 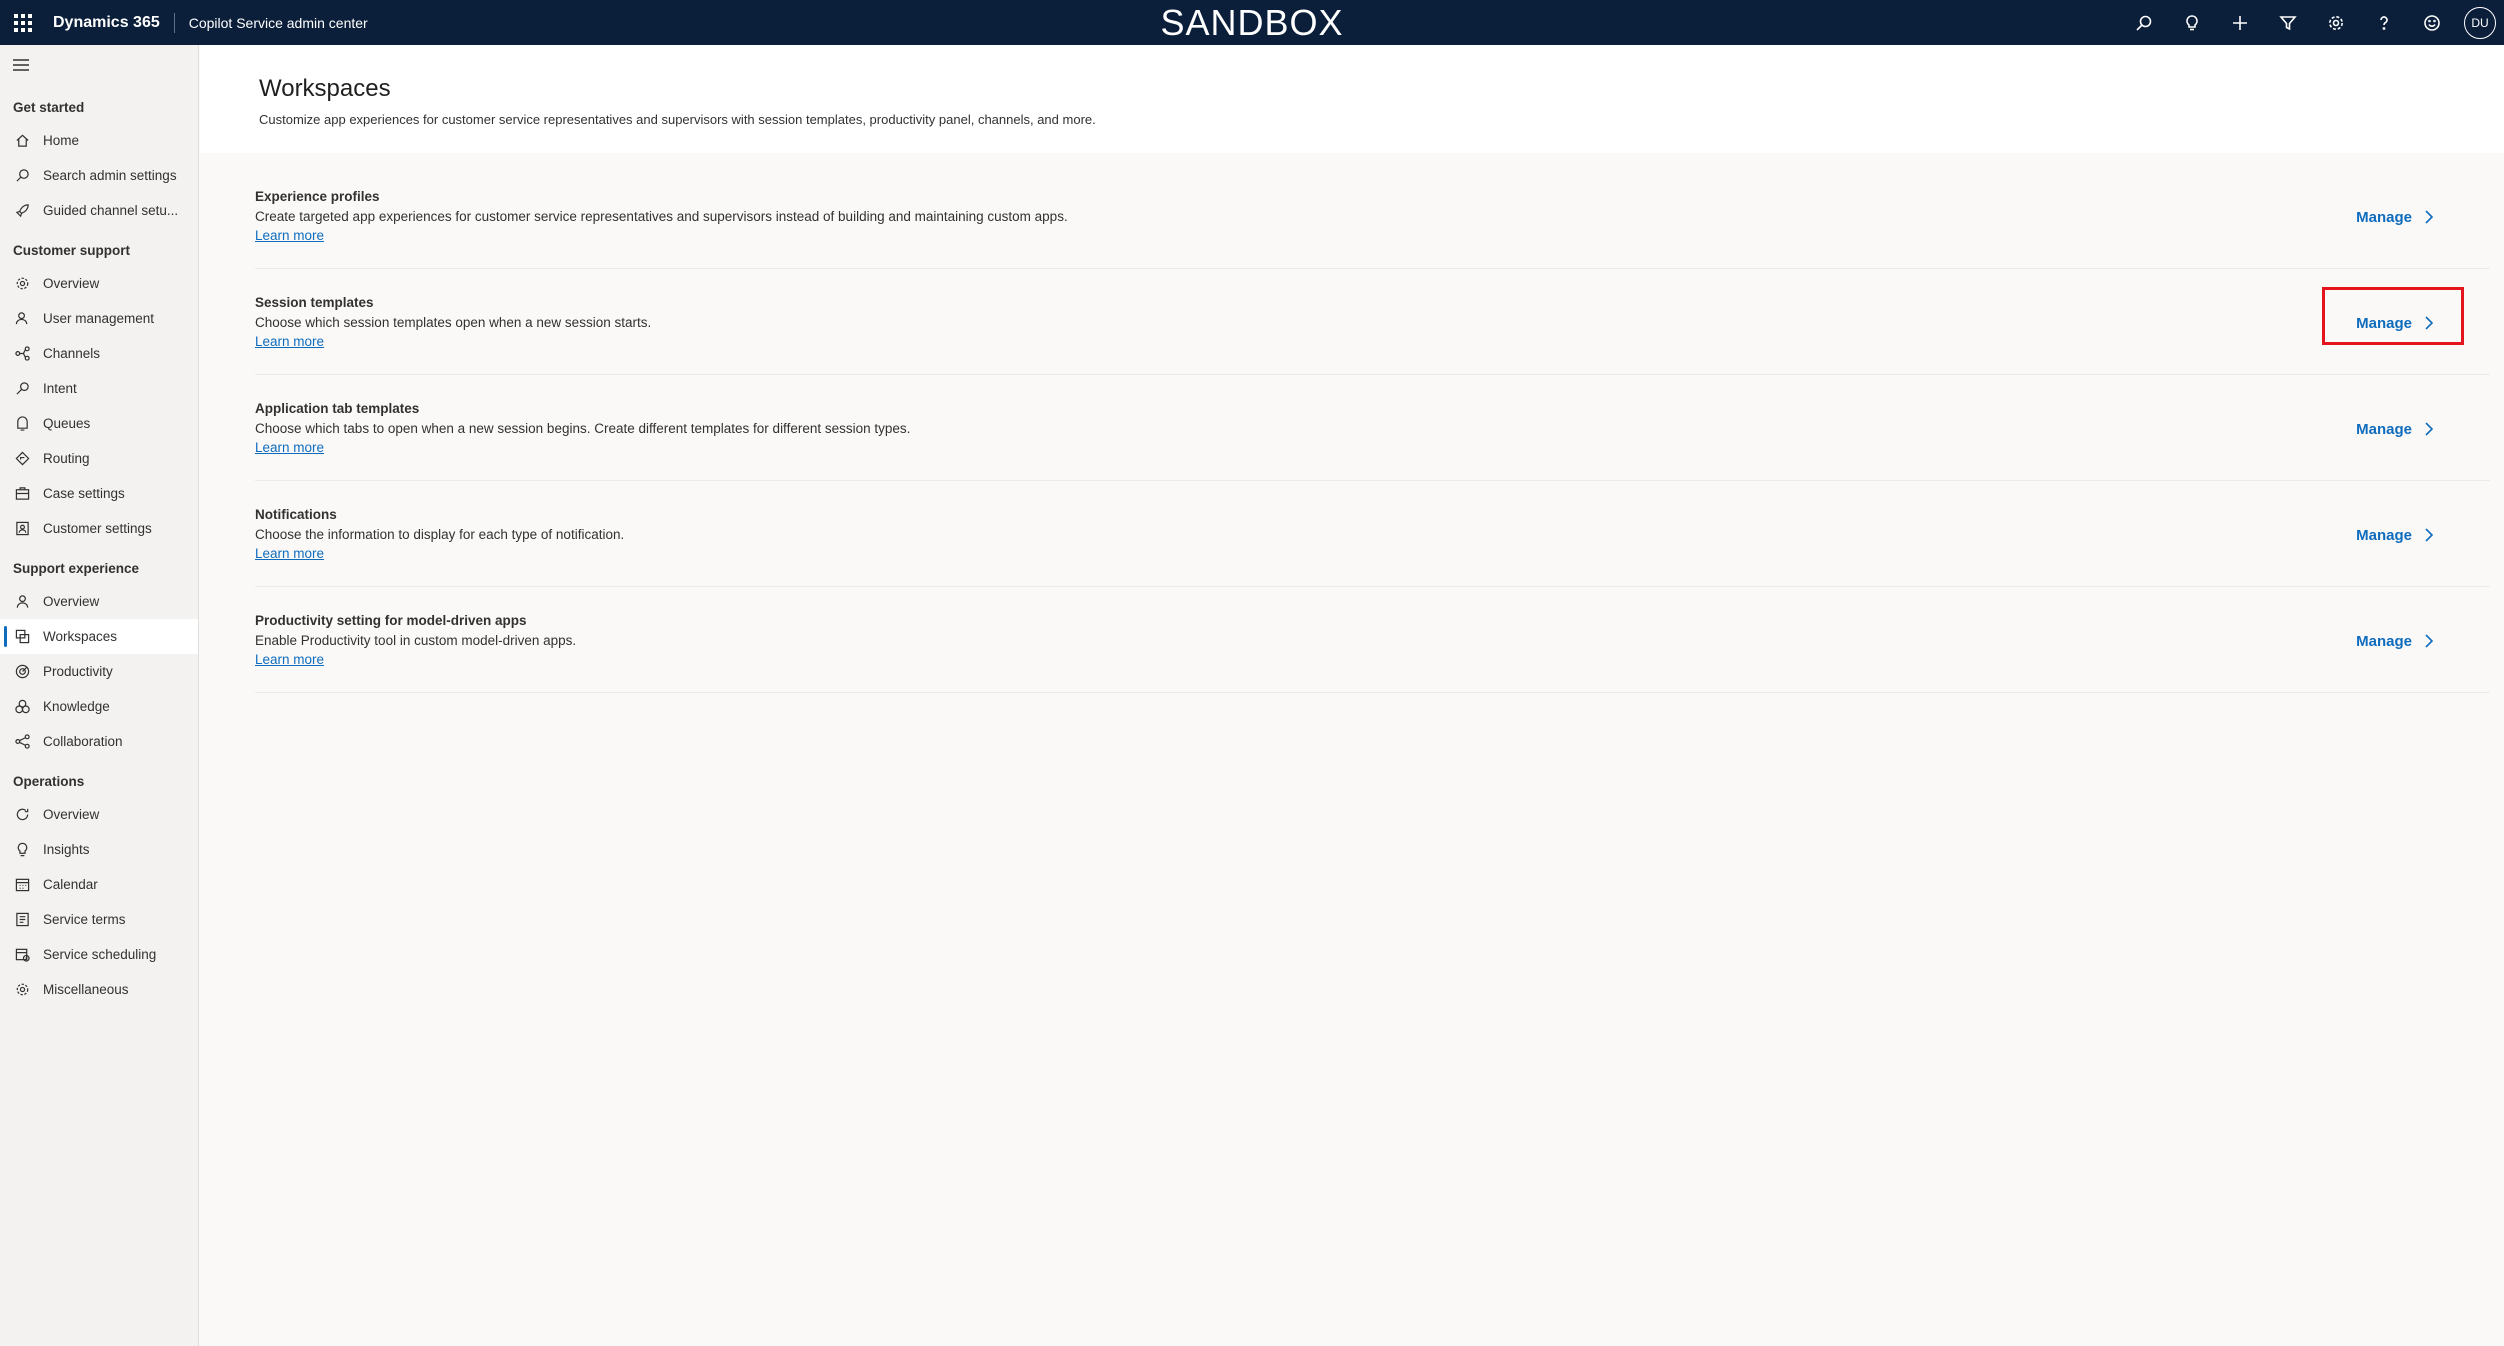 I want to click on help-icon, so click(x=2384, y=22).